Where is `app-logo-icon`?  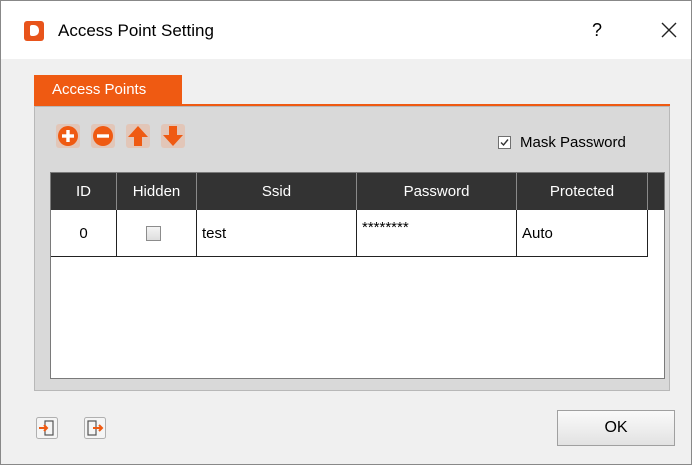
app-logo-icon is located at coordinates (34, 31).